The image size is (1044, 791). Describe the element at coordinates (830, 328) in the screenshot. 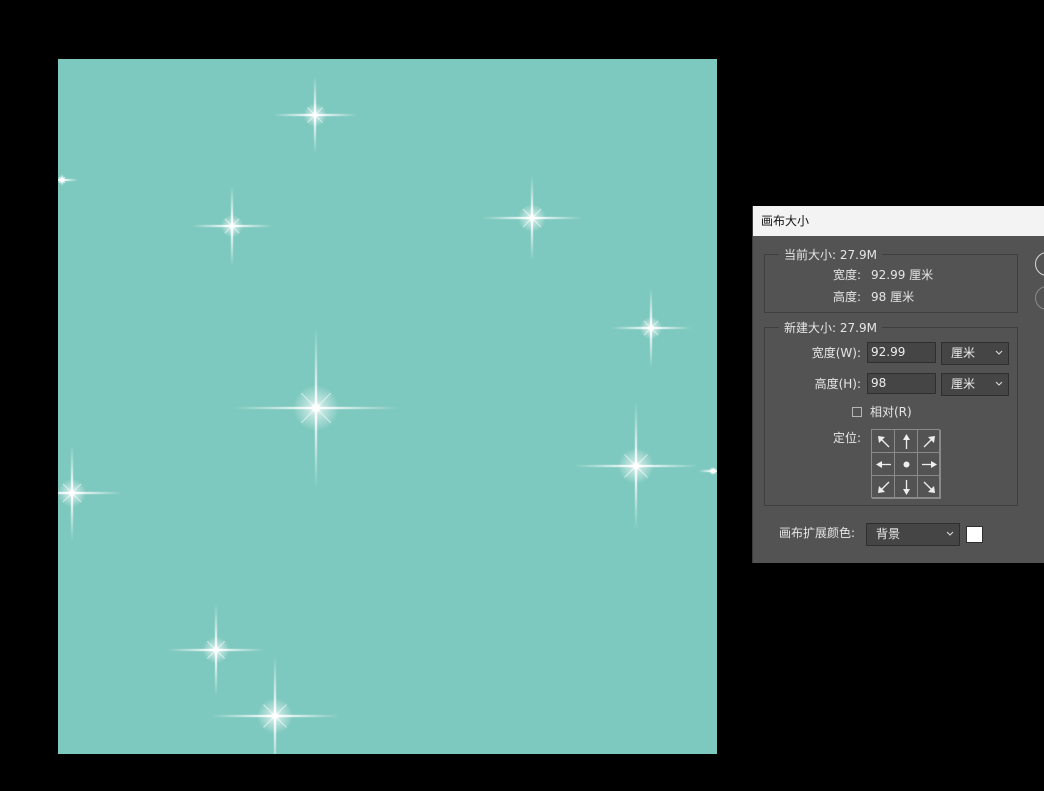

I see `new-size-legend: 新建大小: 27.9M` at that location.